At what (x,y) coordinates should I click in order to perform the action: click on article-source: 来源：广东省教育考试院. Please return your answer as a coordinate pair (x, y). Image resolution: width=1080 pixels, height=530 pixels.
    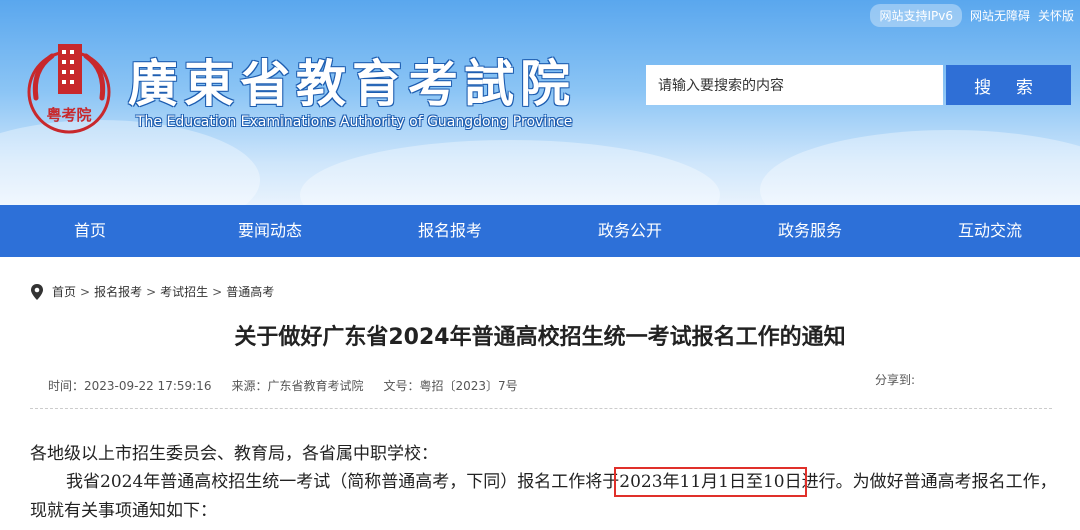
    Looking at the image, I should click on (297, 386).